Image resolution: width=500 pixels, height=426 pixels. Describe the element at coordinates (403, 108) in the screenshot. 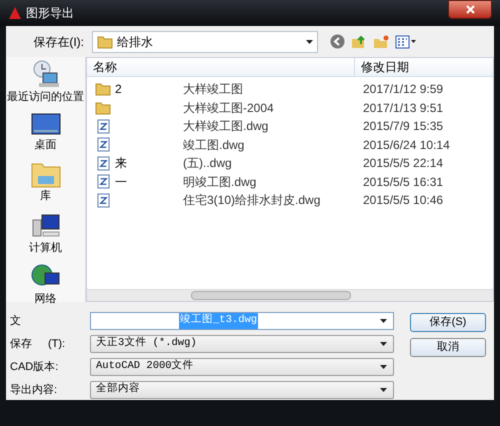

I see `modified-date: 2017/1/13 9:51` at that location.